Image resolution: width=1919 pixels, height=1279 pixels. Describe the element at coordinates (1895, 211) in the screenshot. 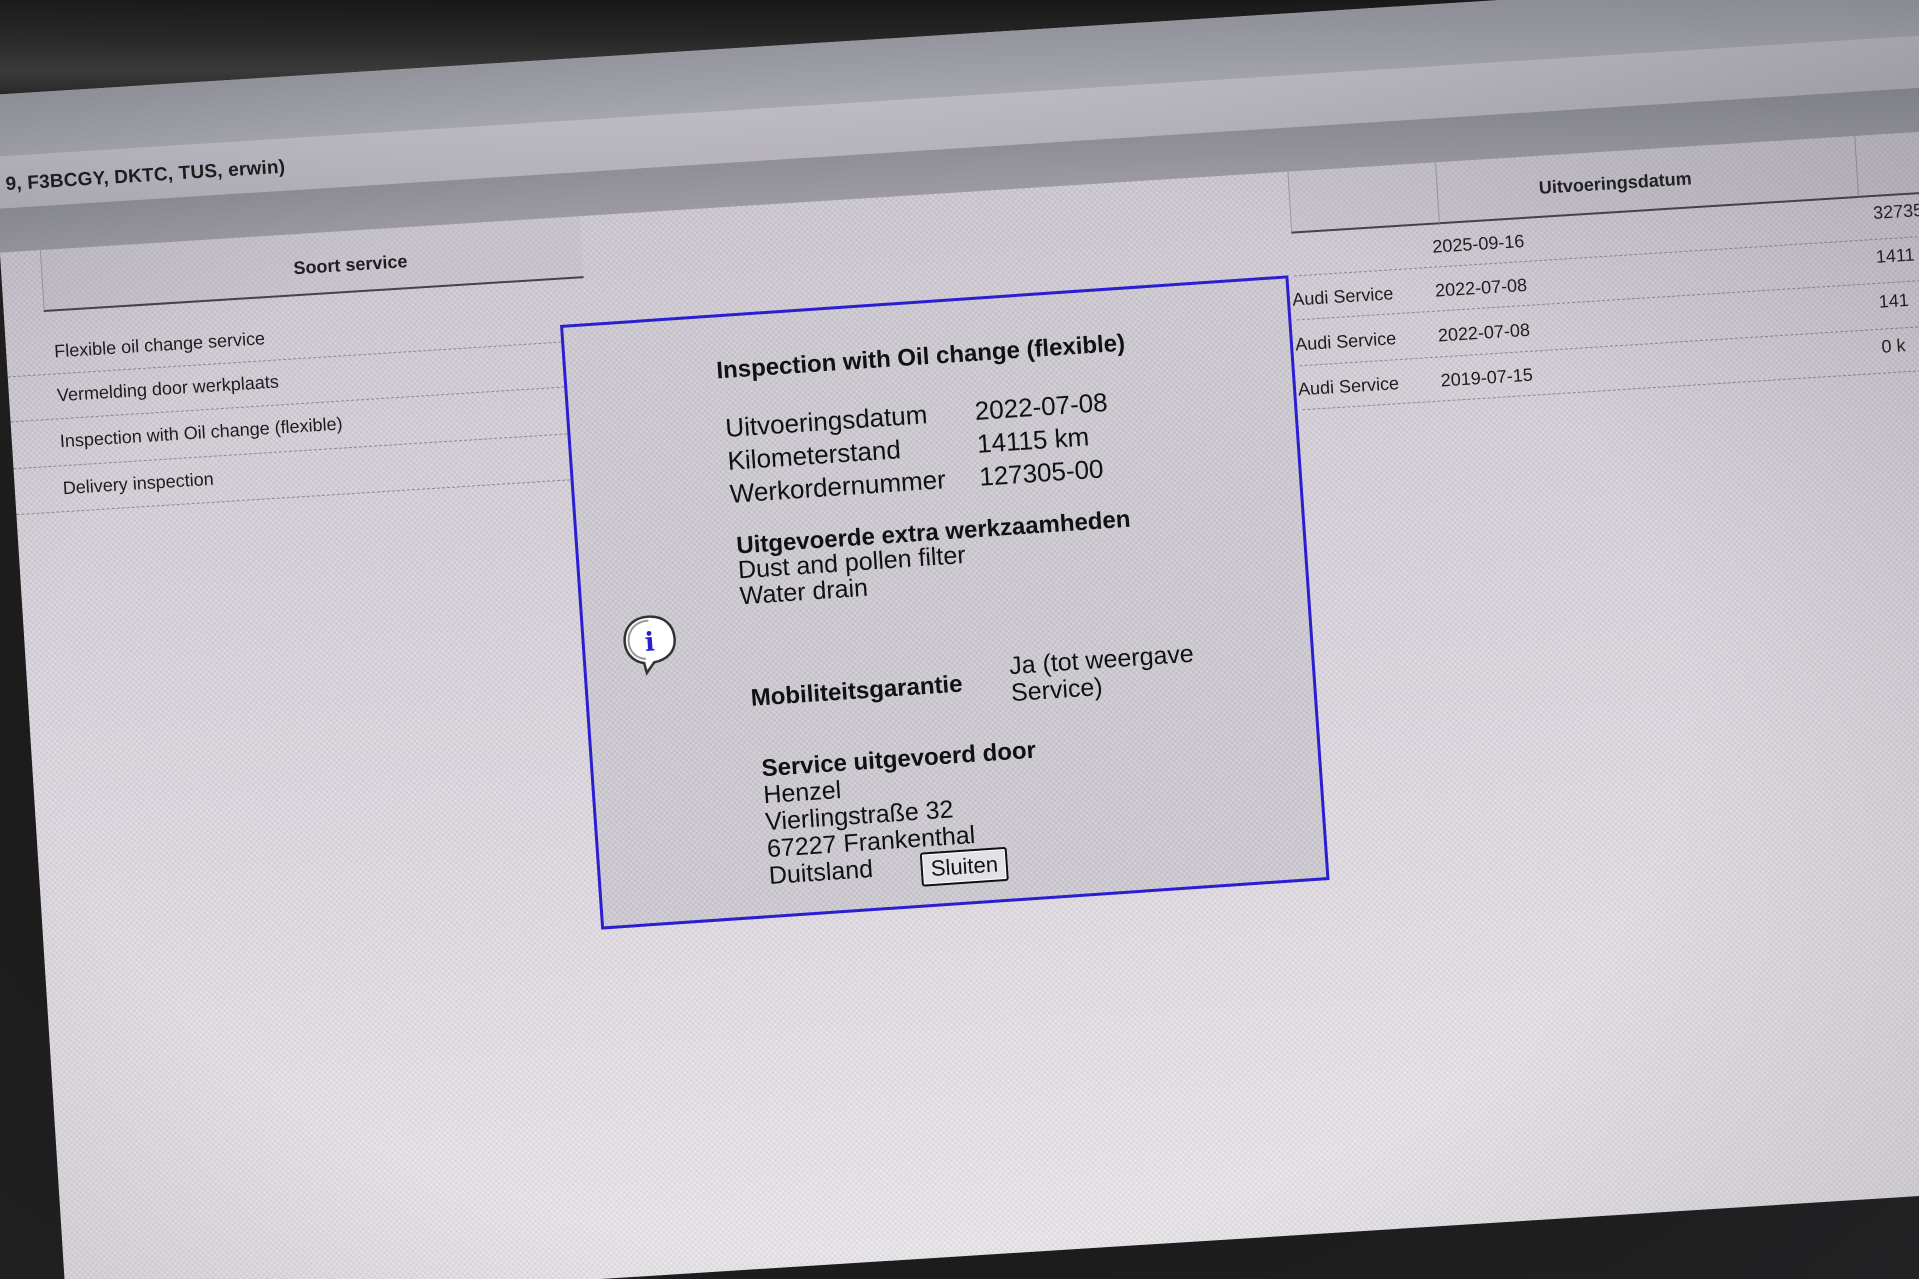

I see `row-1-km: 32735` at that location.